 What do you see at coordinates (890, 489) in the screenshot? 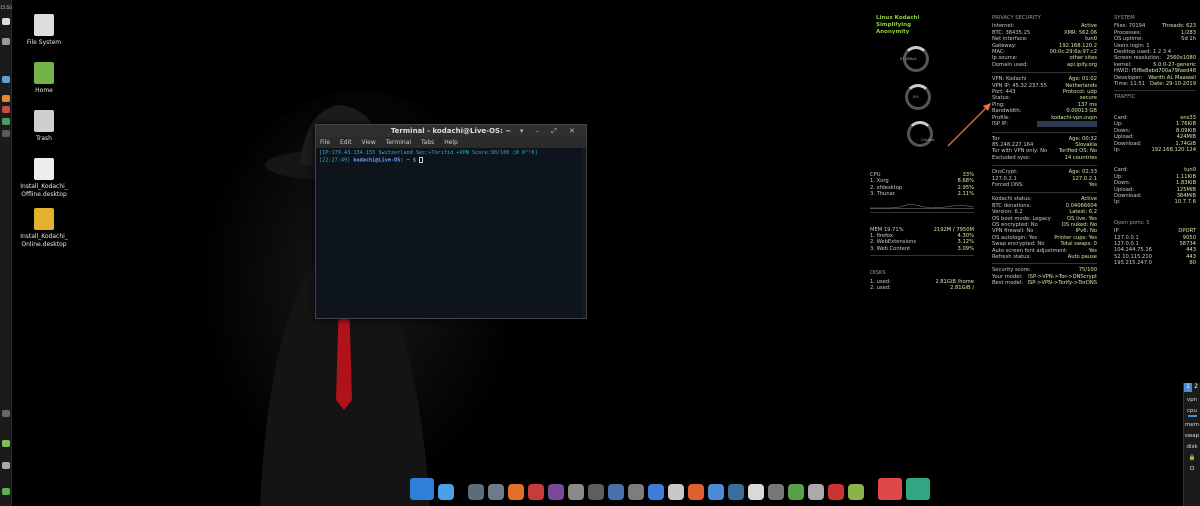
I see `signal-icon` at bounding box center [890, 489].